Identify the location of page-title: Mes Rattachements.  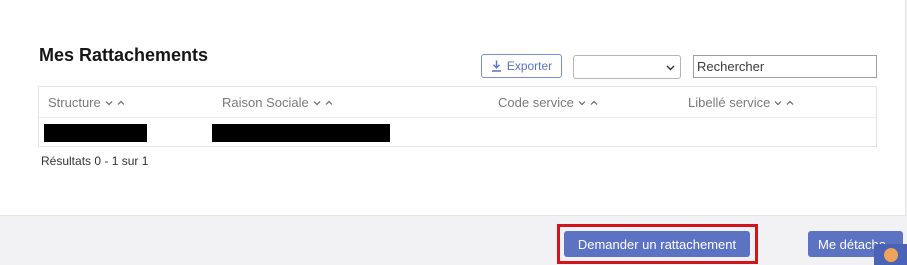
(124, 55).